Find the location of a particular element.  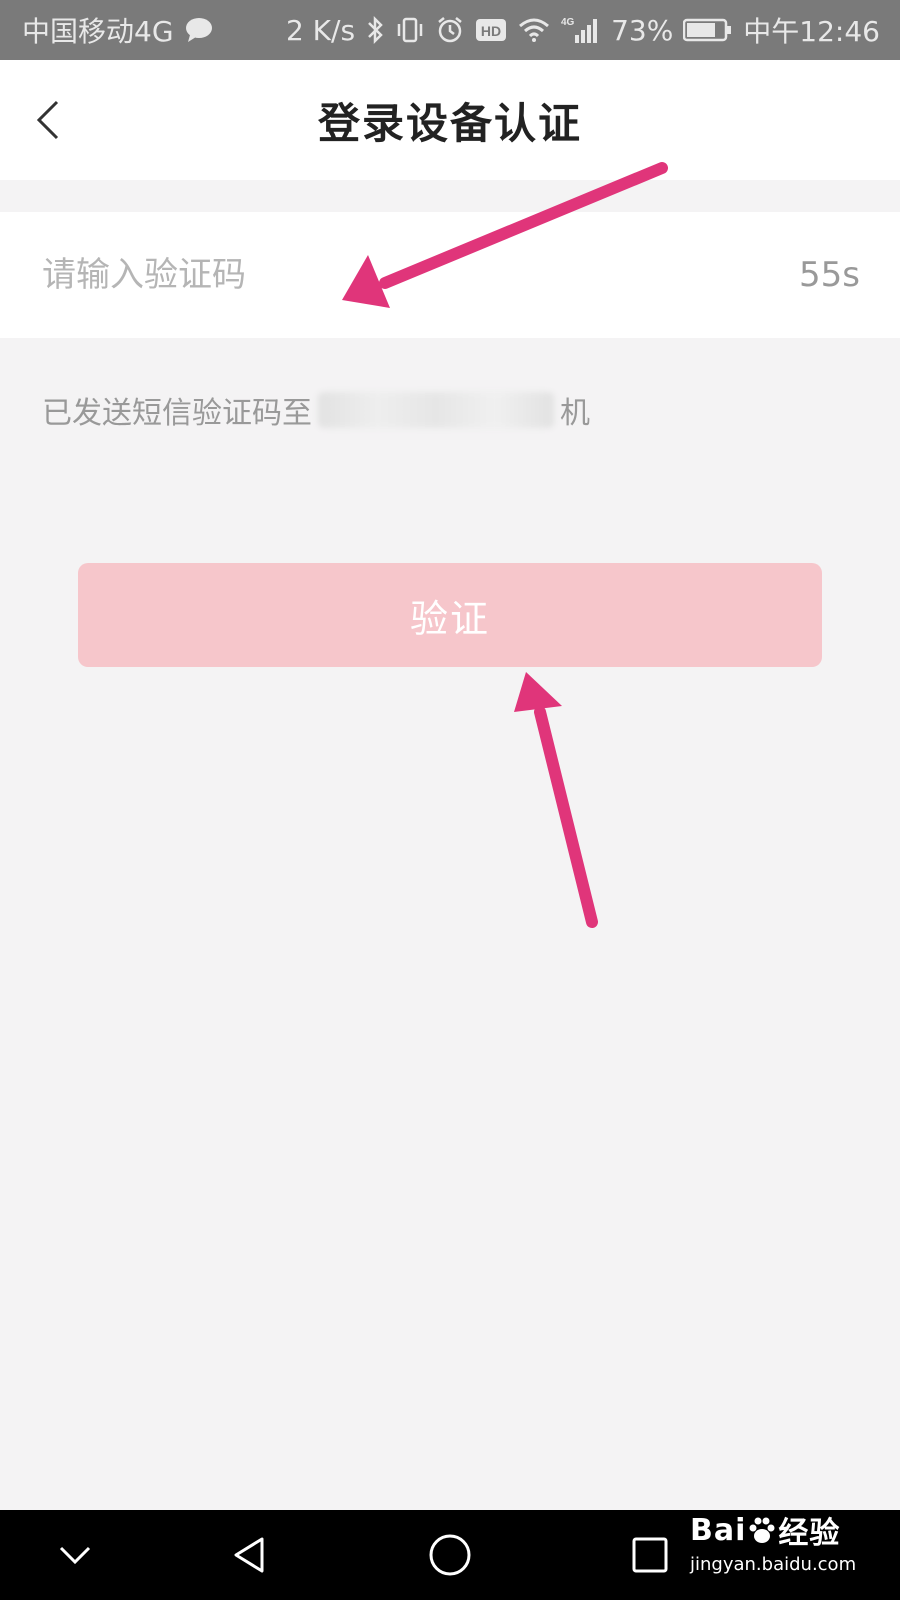

back-button is located at coordinates (48, 120).